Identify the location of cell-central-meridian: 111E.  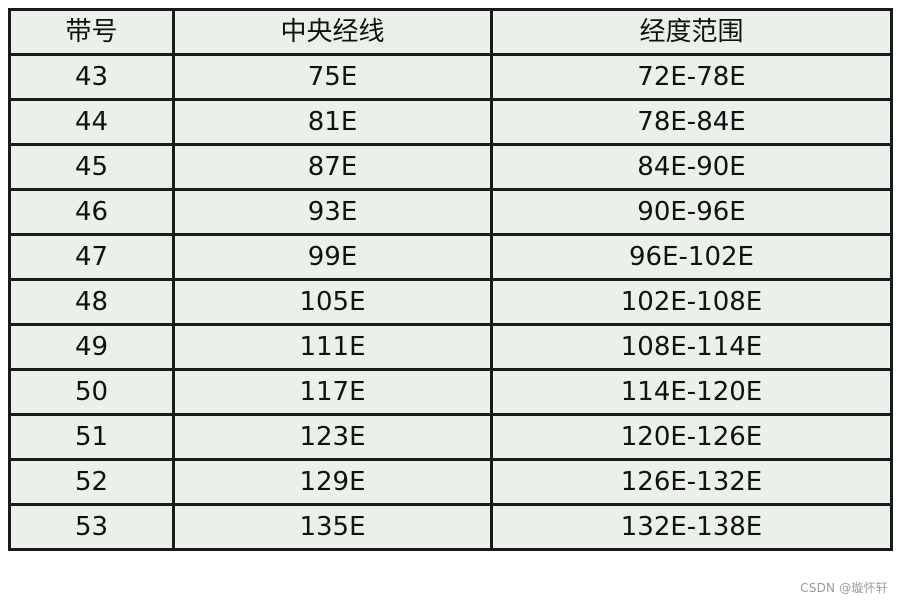
(332, 347).